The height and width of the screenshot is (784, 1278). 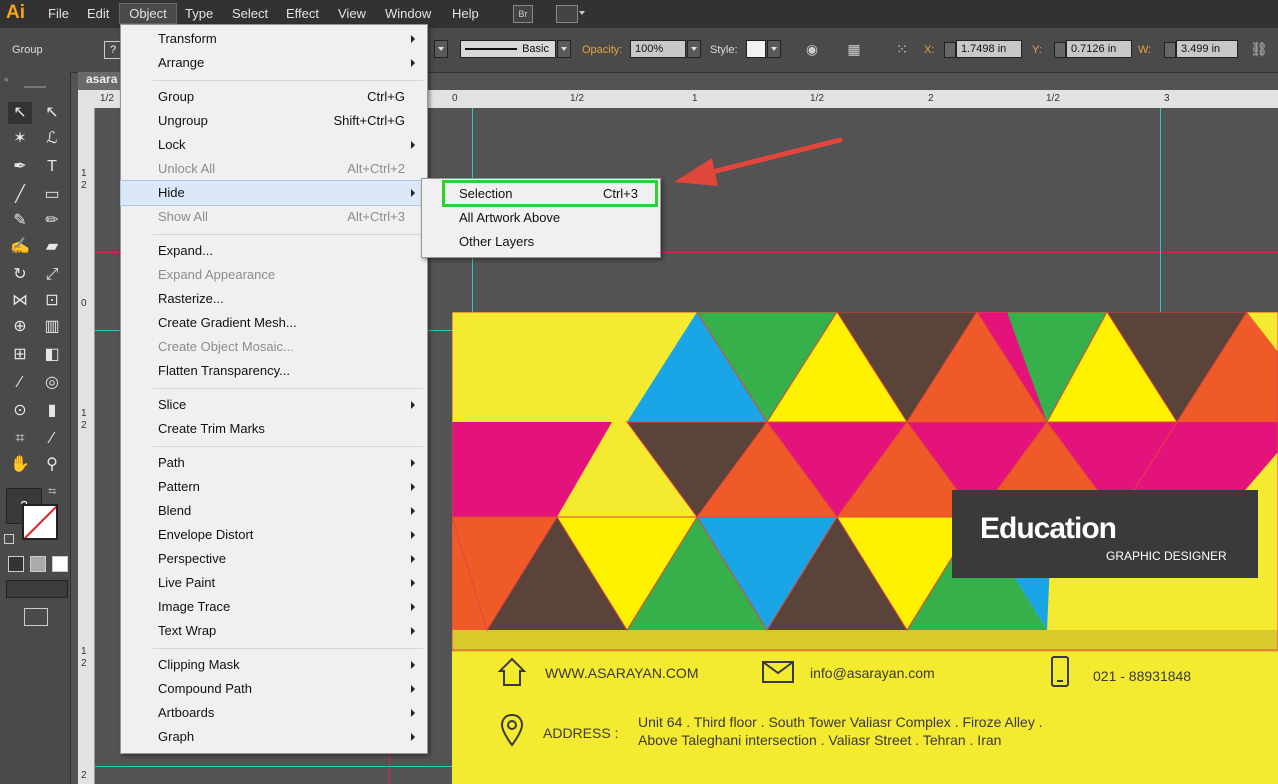 What do you see at coordinates (1207, 49) in the screenshot?
I see `w-field: 3.499 in` at bounding box center [1207, 49].